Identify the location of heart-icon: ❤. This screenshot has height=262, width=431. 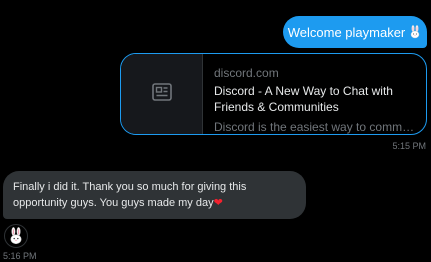
(218, 203).